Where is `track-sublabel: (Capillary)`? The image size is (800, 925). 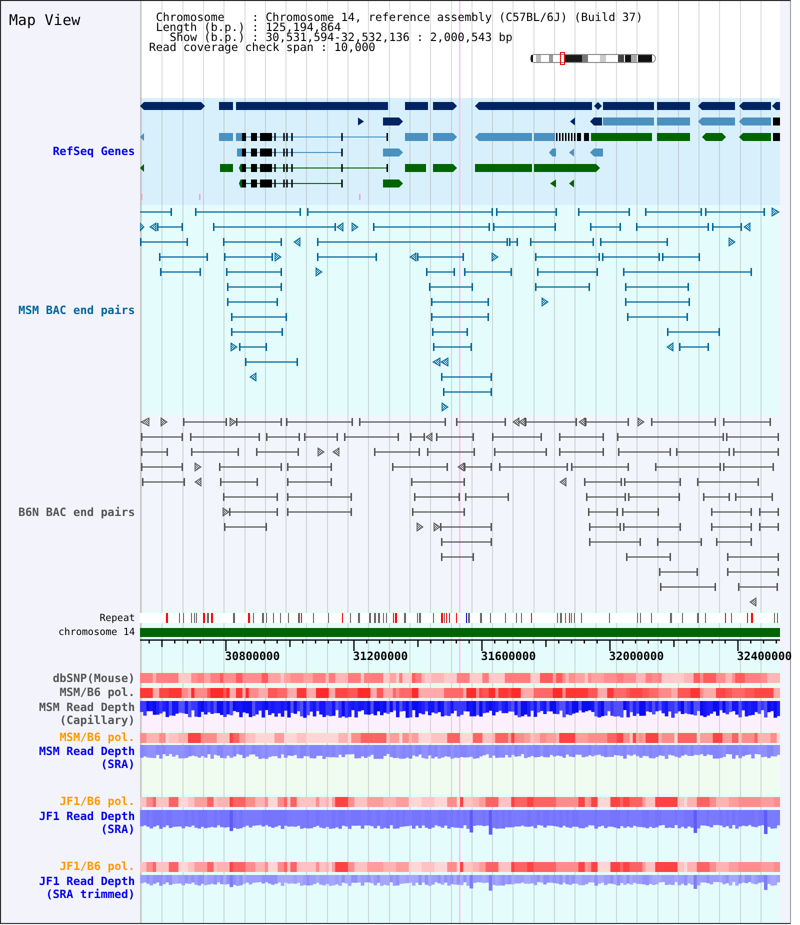
track-sublabel: (Capillary) is located at coordinates (97, 720).